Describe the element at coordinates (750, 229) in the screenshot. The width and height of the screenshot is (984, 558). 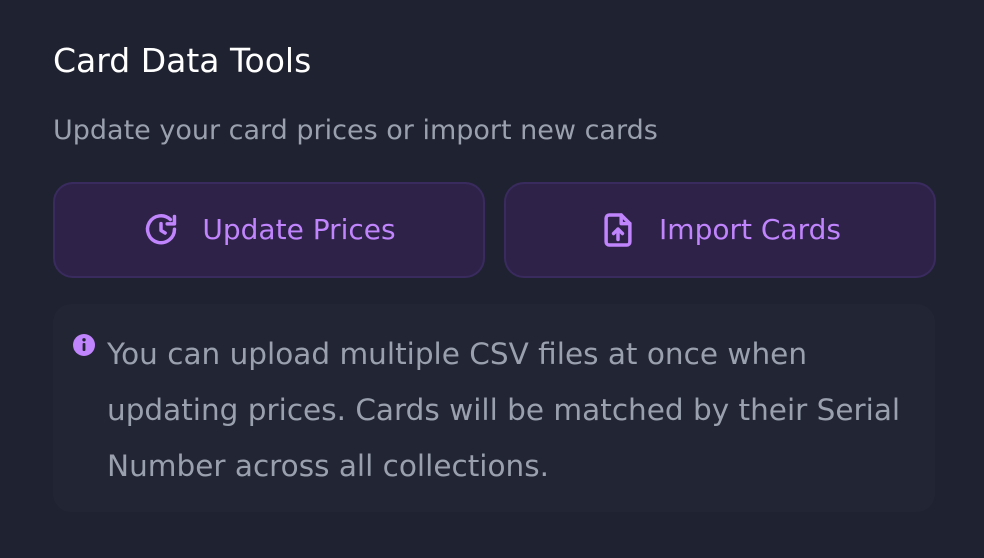
I see `import-cards-label: Import Cards` at that location.